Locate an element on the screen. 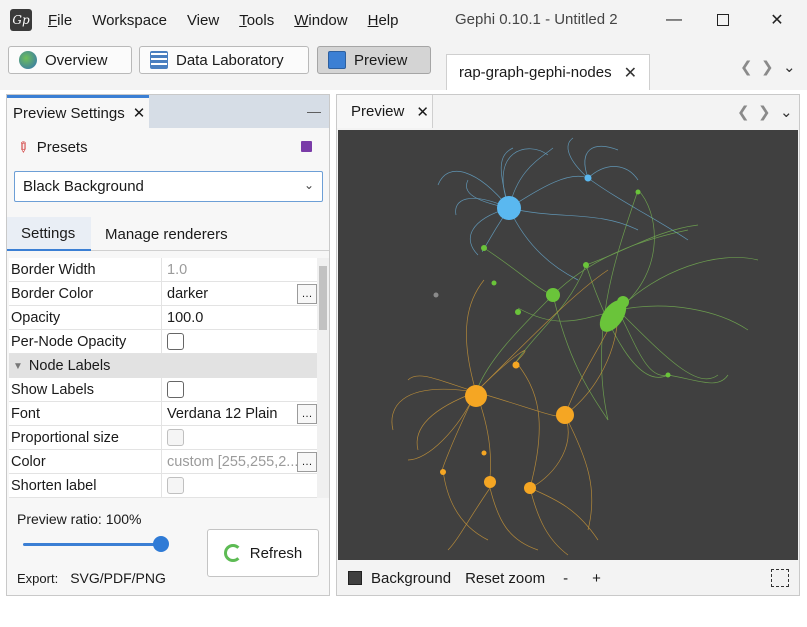 The width and height of the screenshot is (807, 627). background-color-swatch is located at coordinates (355, 578).